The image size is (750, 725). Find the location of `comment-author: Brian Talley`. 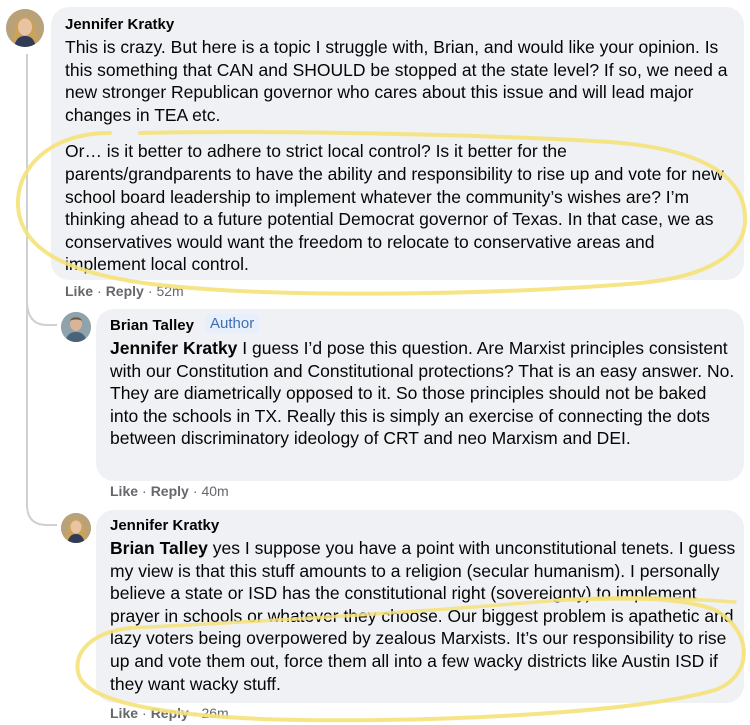

comment-author: Brian Talley is located at coordinates (152, 325).